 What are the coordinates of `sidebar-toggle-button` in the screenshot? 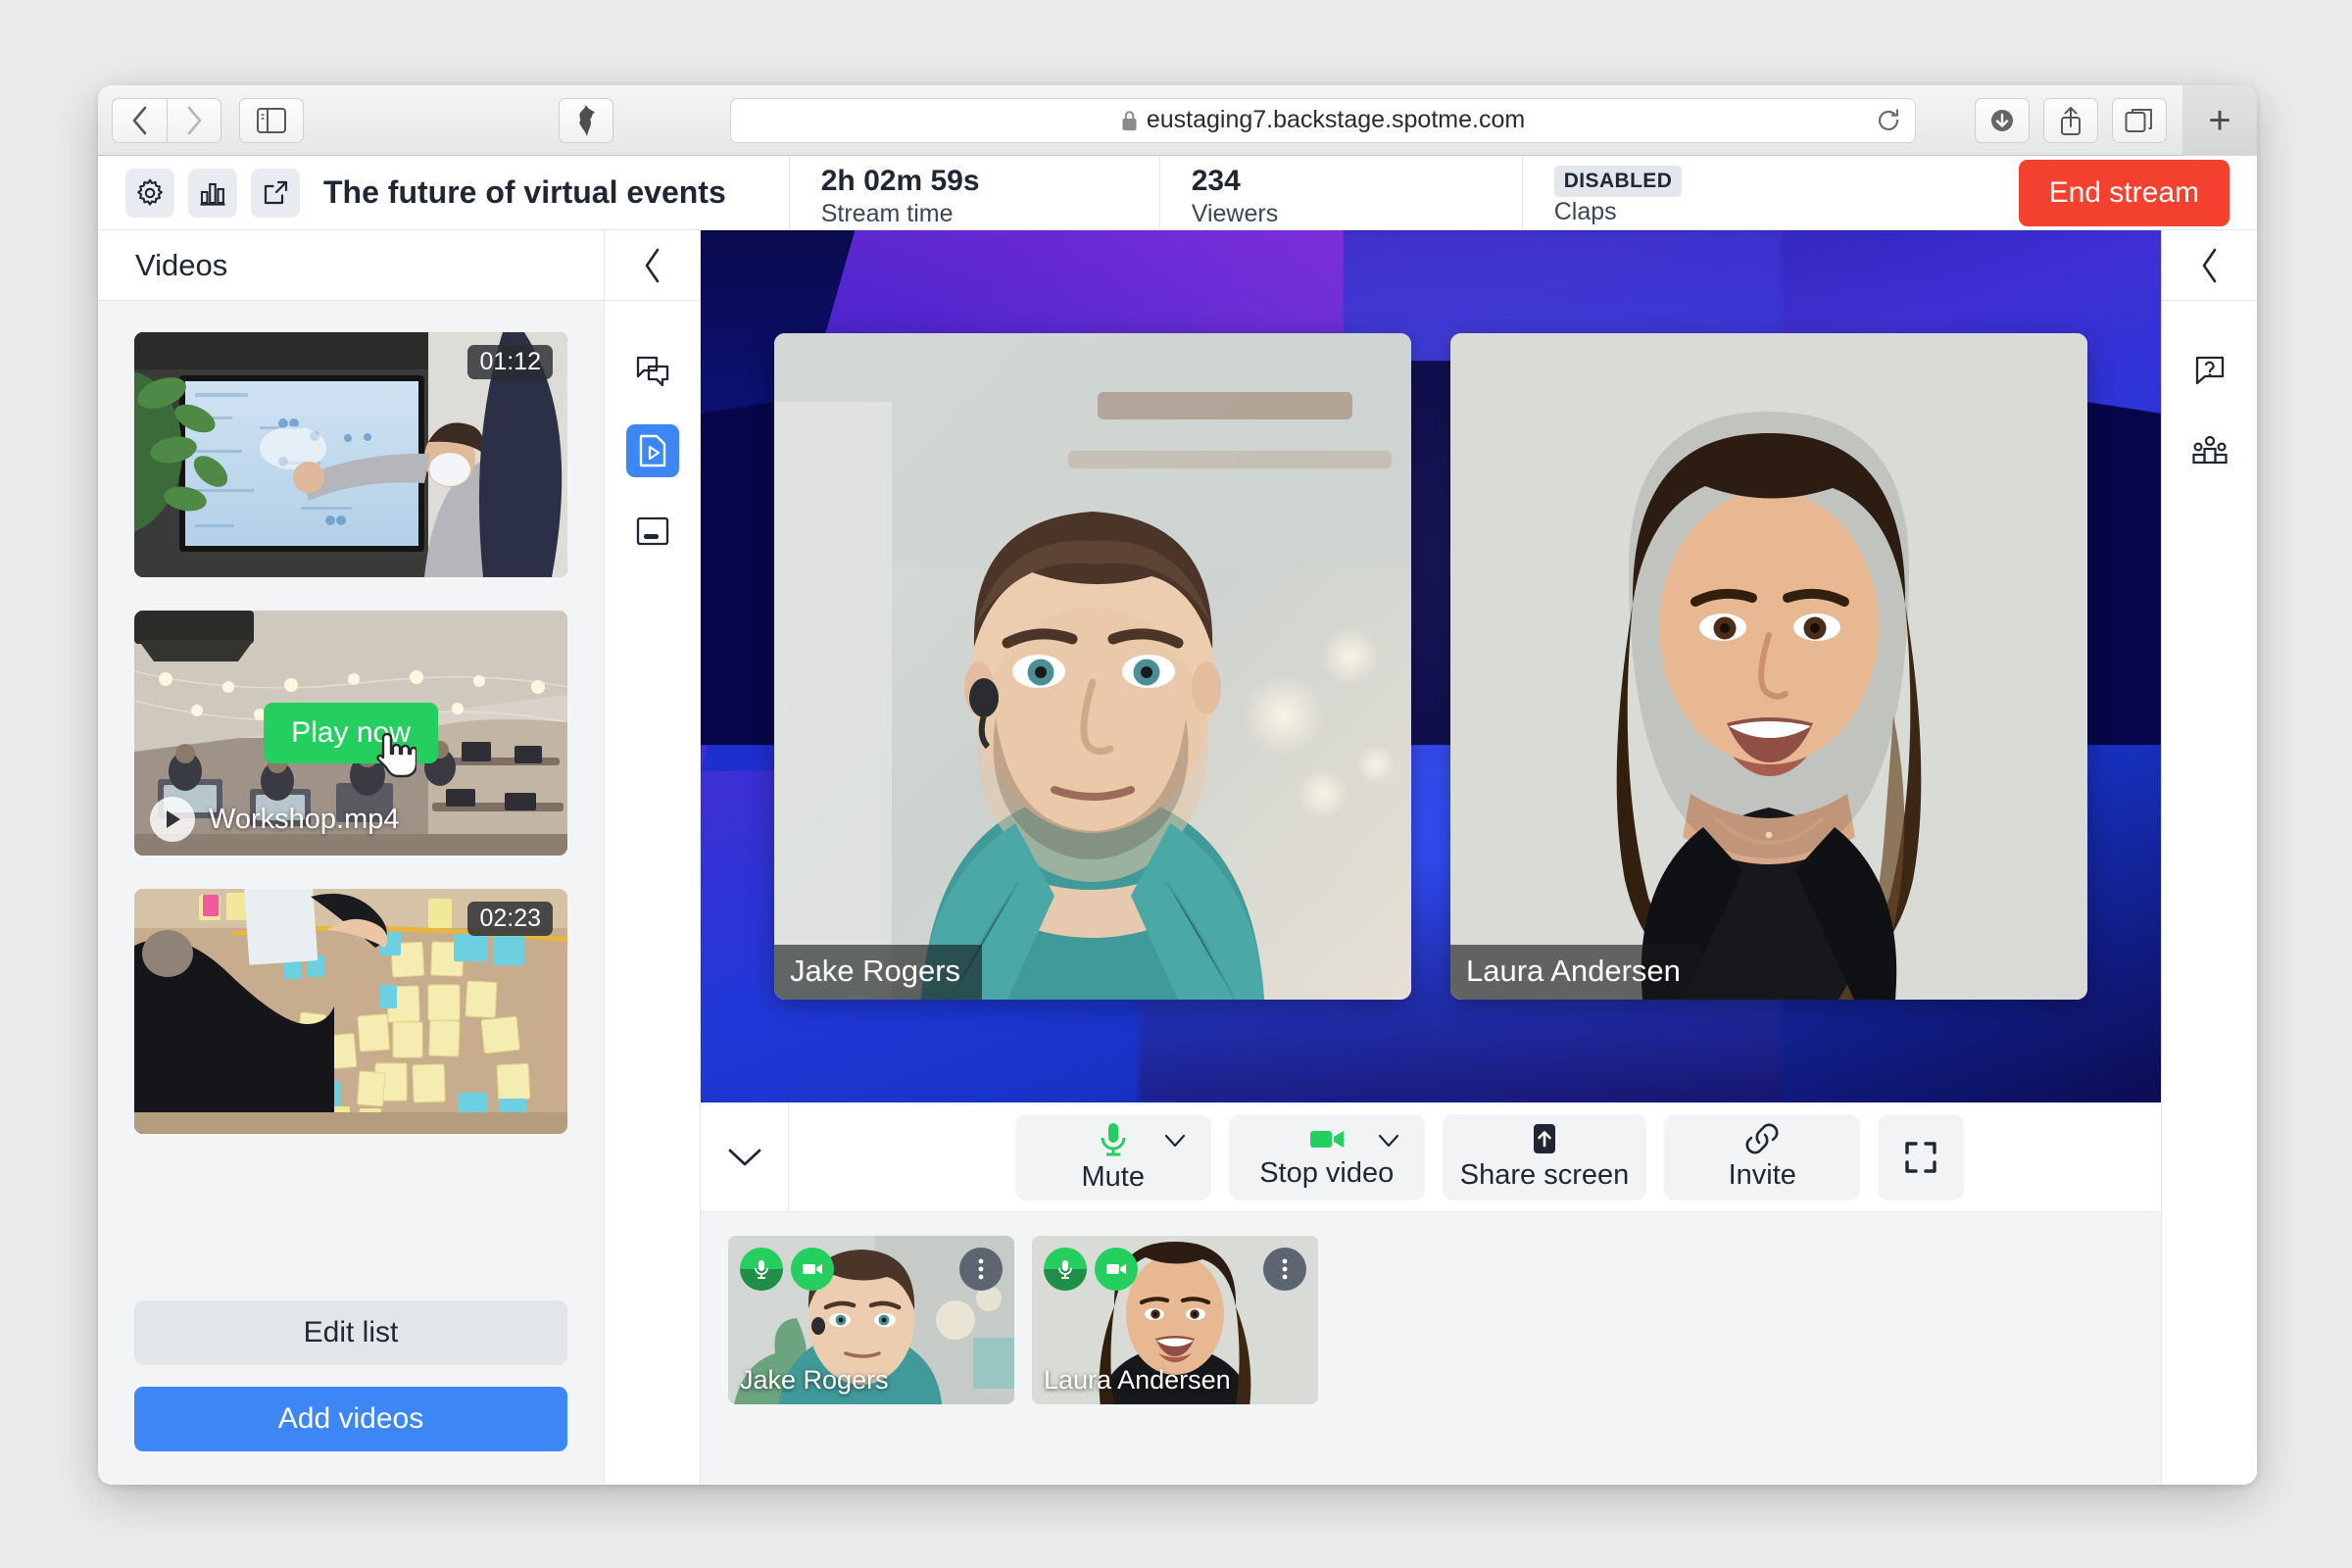 It's located at (271, 120).